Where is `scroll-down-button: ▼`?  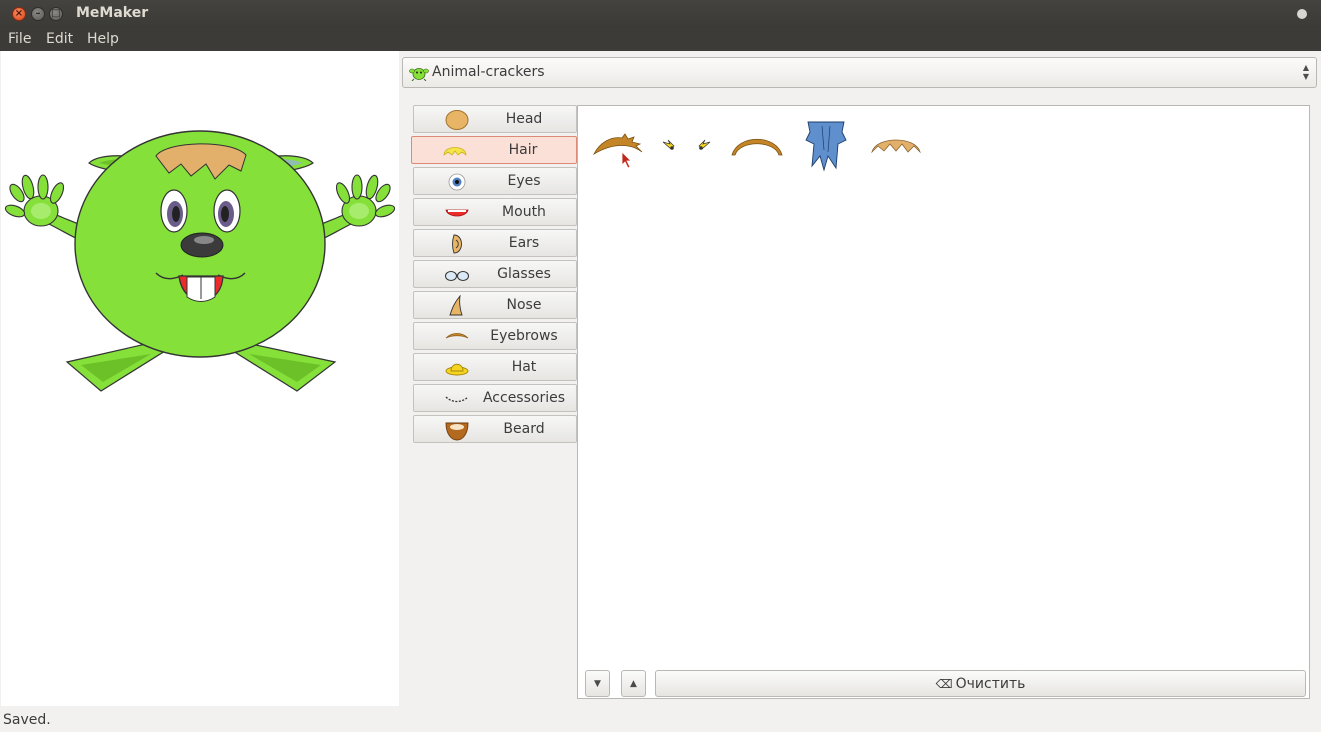 scroll-down-button: ▼ is located at coordinates (597, 683).